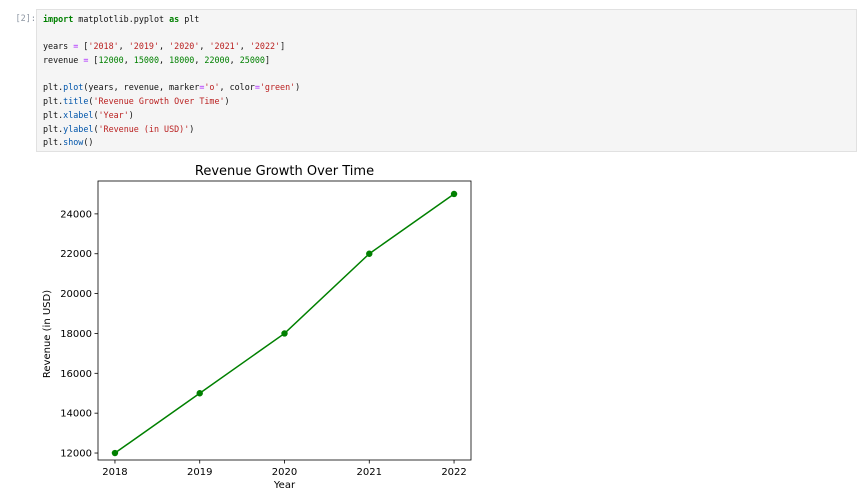  I want to click on code-line: plt.ylabel('Revenue (in USD)'), so click(119, 128).